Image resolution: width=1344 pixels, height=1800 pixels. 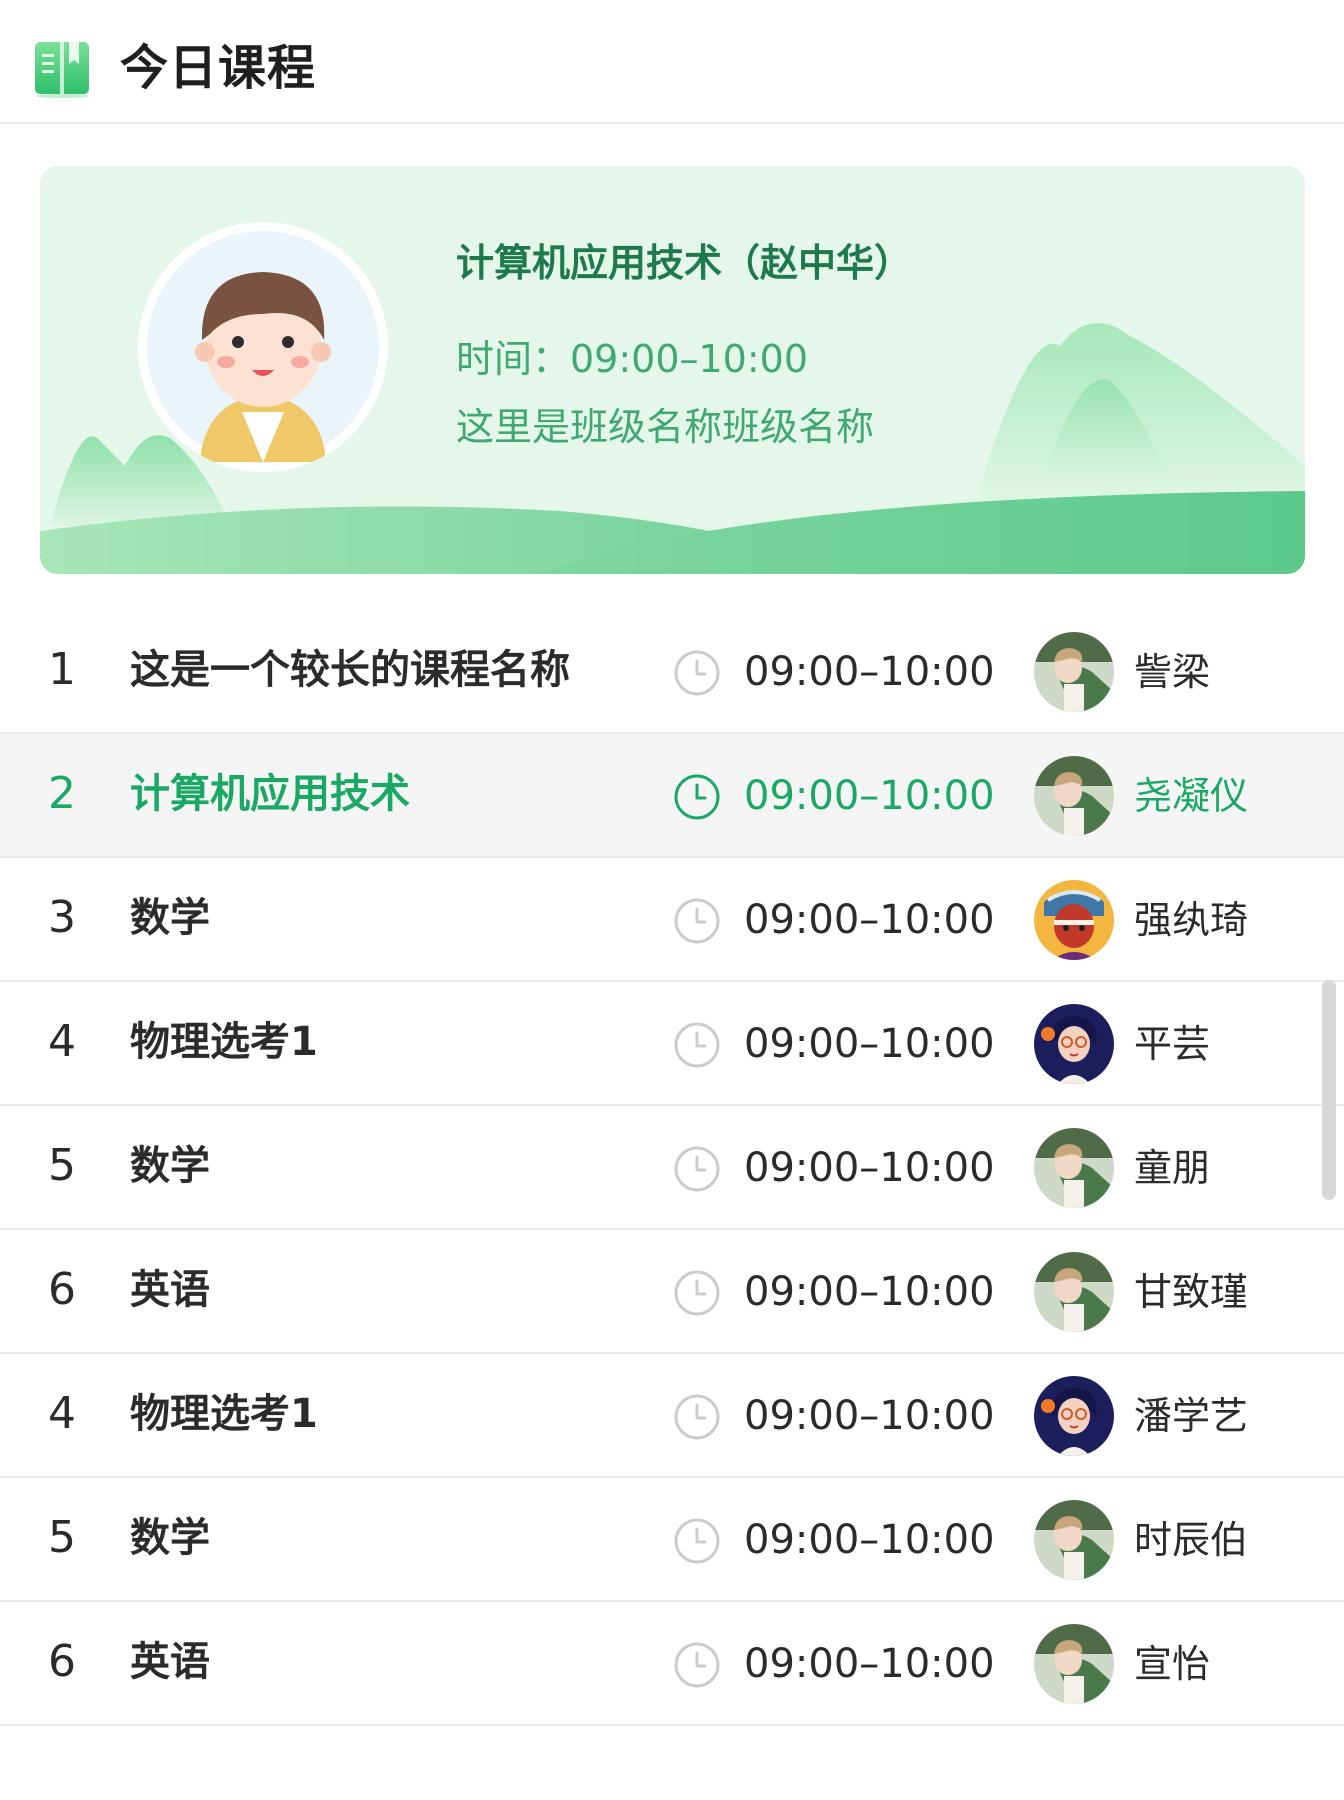 I want to click on page-title: 今日课程, so click(x=218, y=68).